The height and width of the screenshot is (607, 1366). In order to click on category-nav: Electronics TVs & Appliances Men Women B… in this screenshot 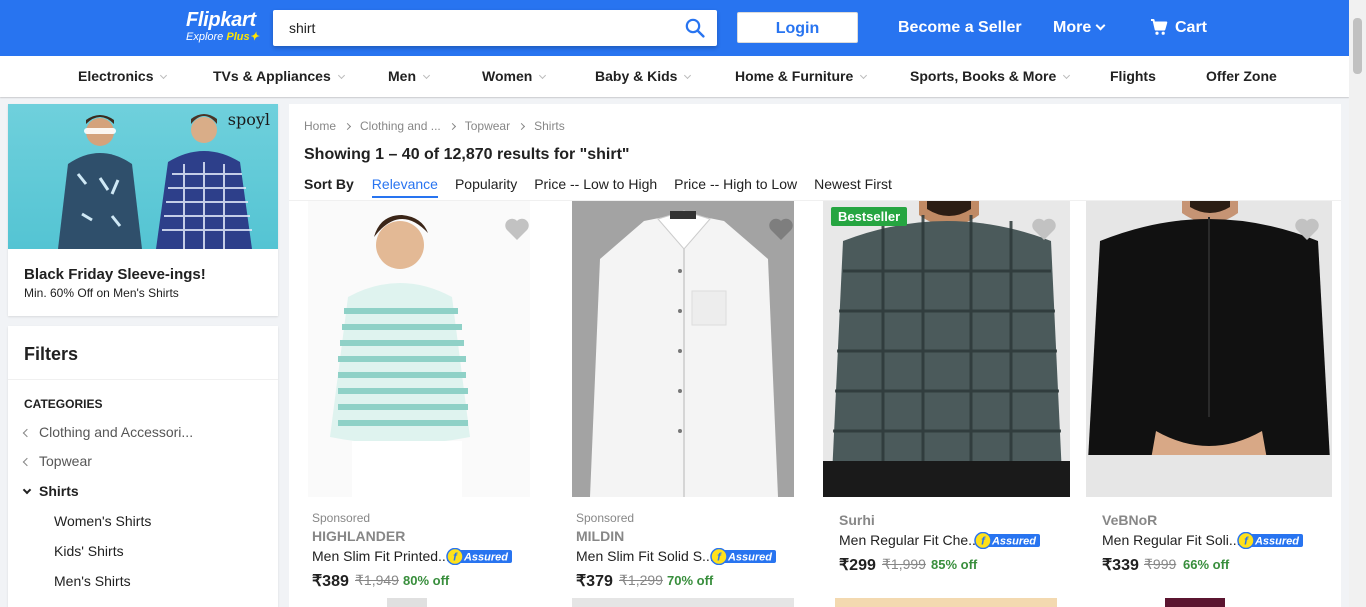, I will do `click(674, 76)`.